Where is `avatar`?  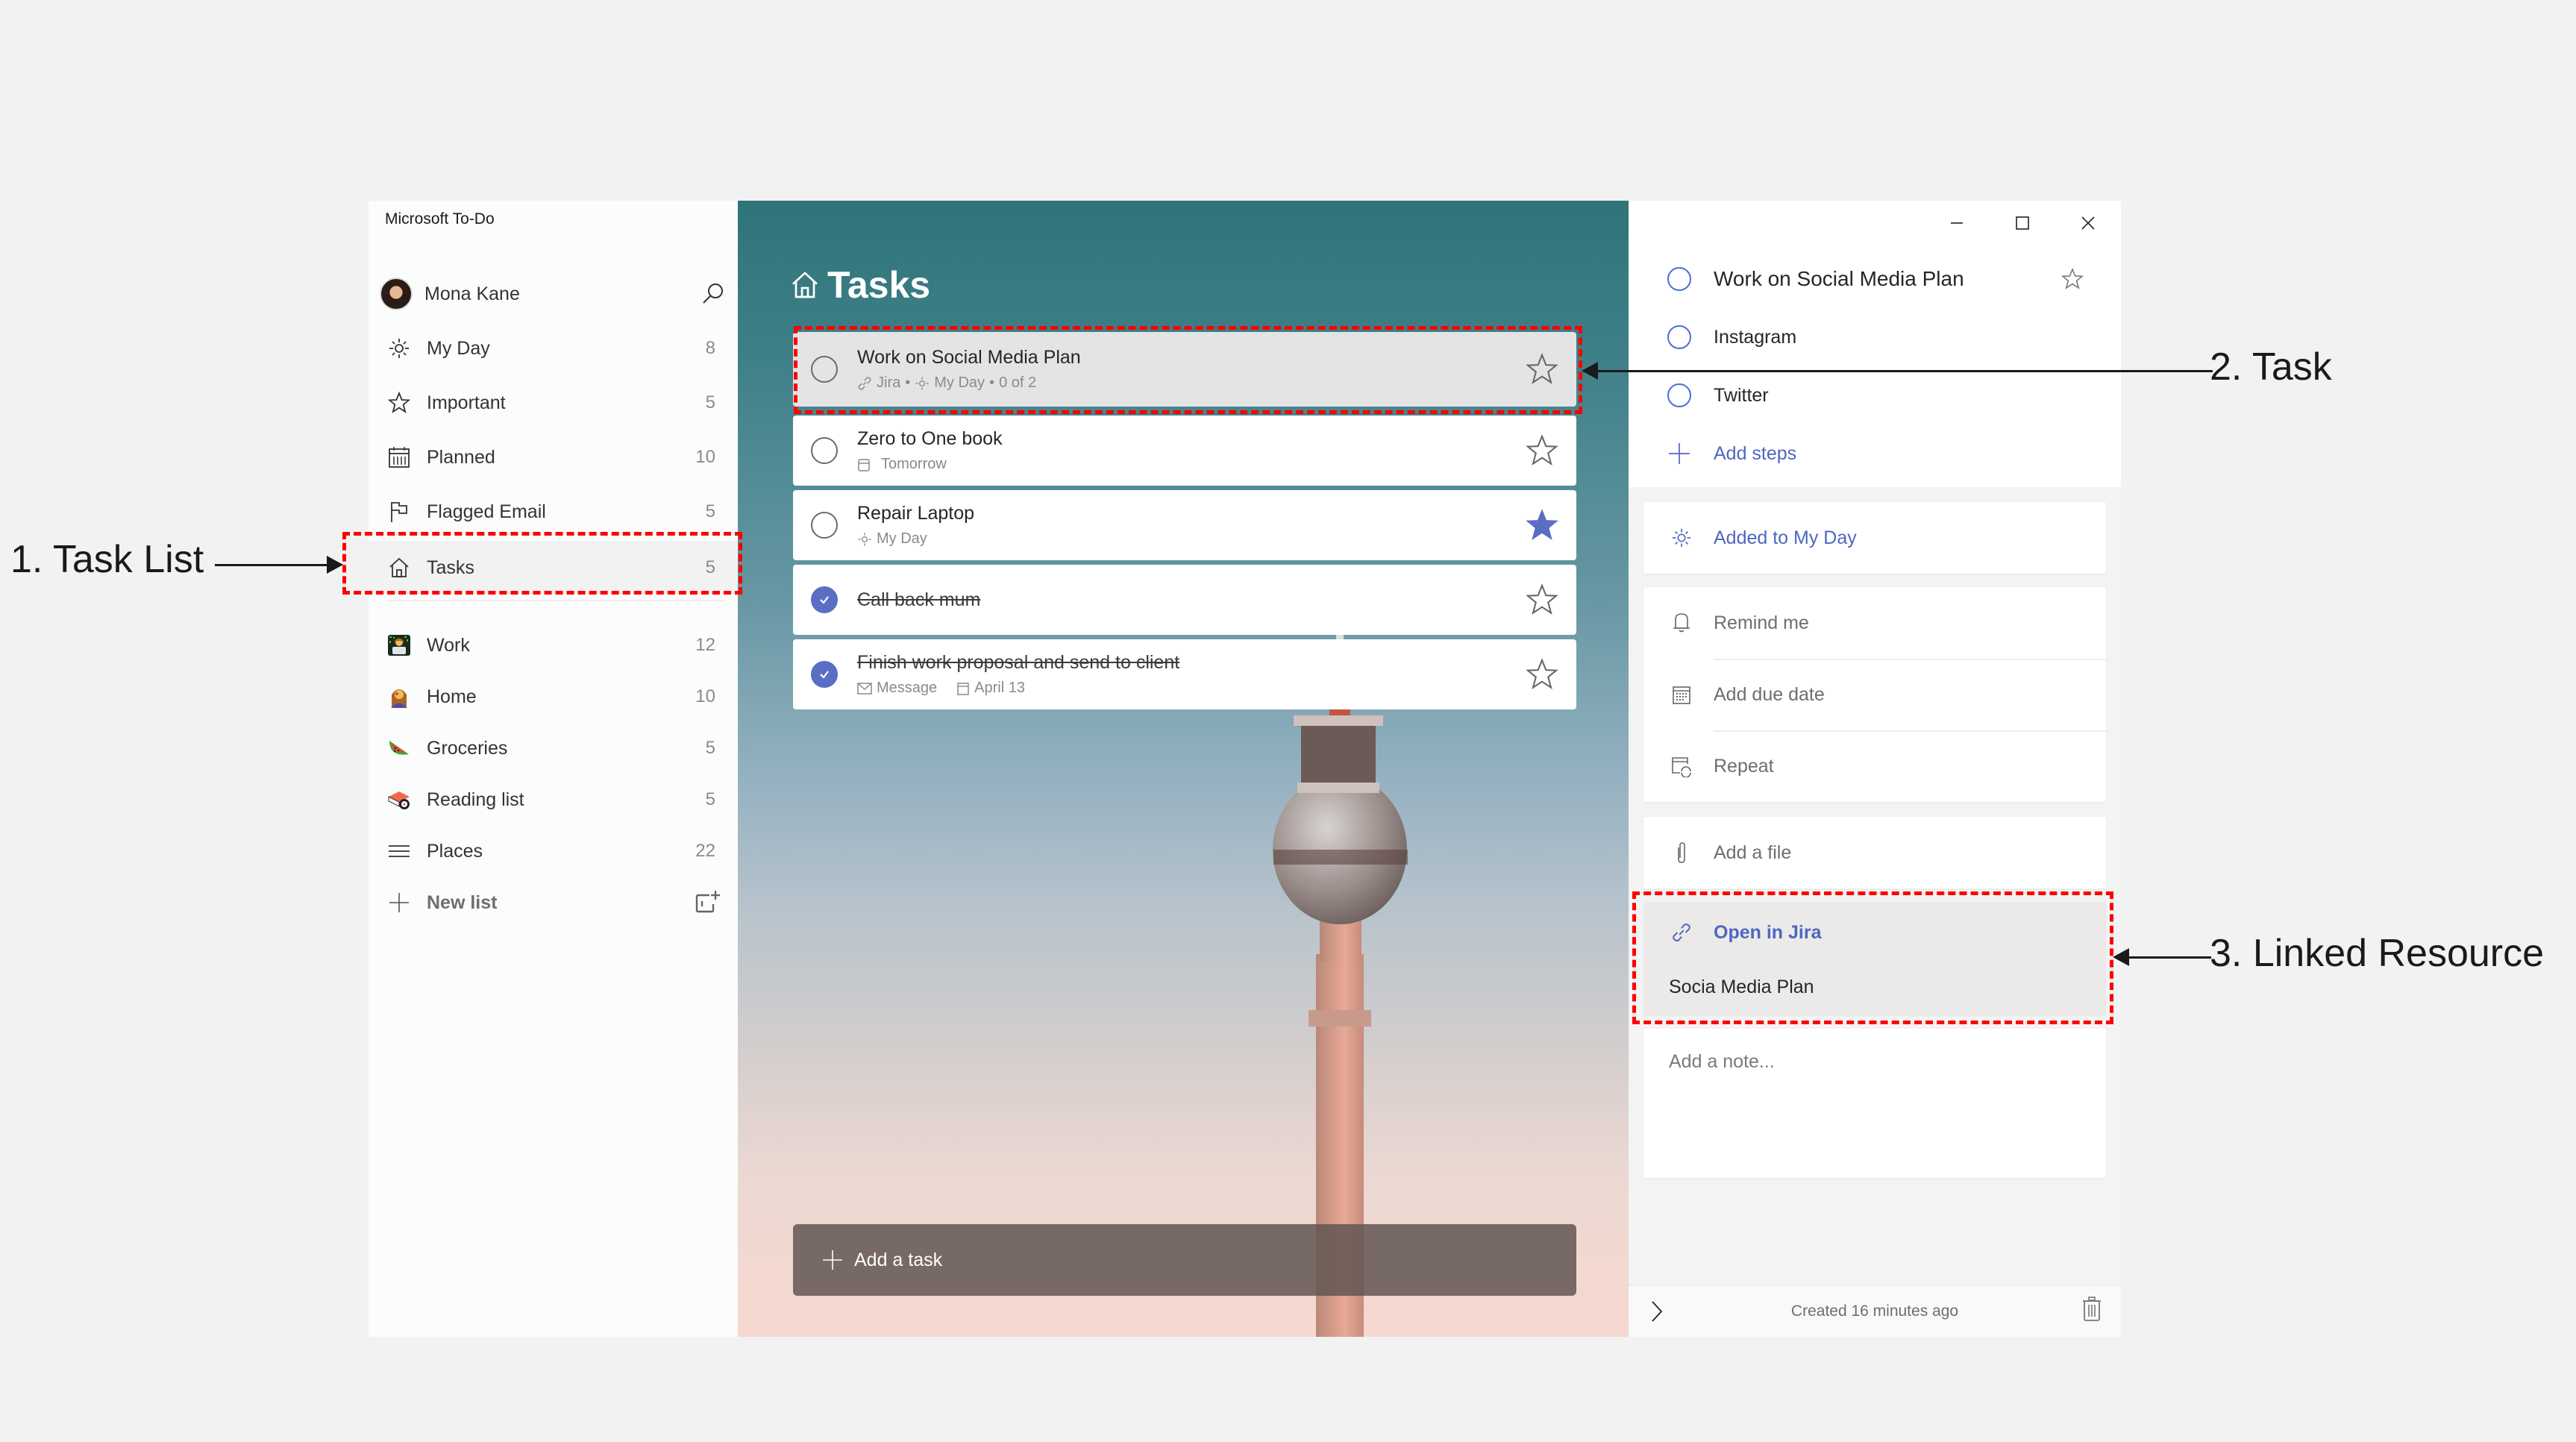
avatar is located at coordinates (396, 294).